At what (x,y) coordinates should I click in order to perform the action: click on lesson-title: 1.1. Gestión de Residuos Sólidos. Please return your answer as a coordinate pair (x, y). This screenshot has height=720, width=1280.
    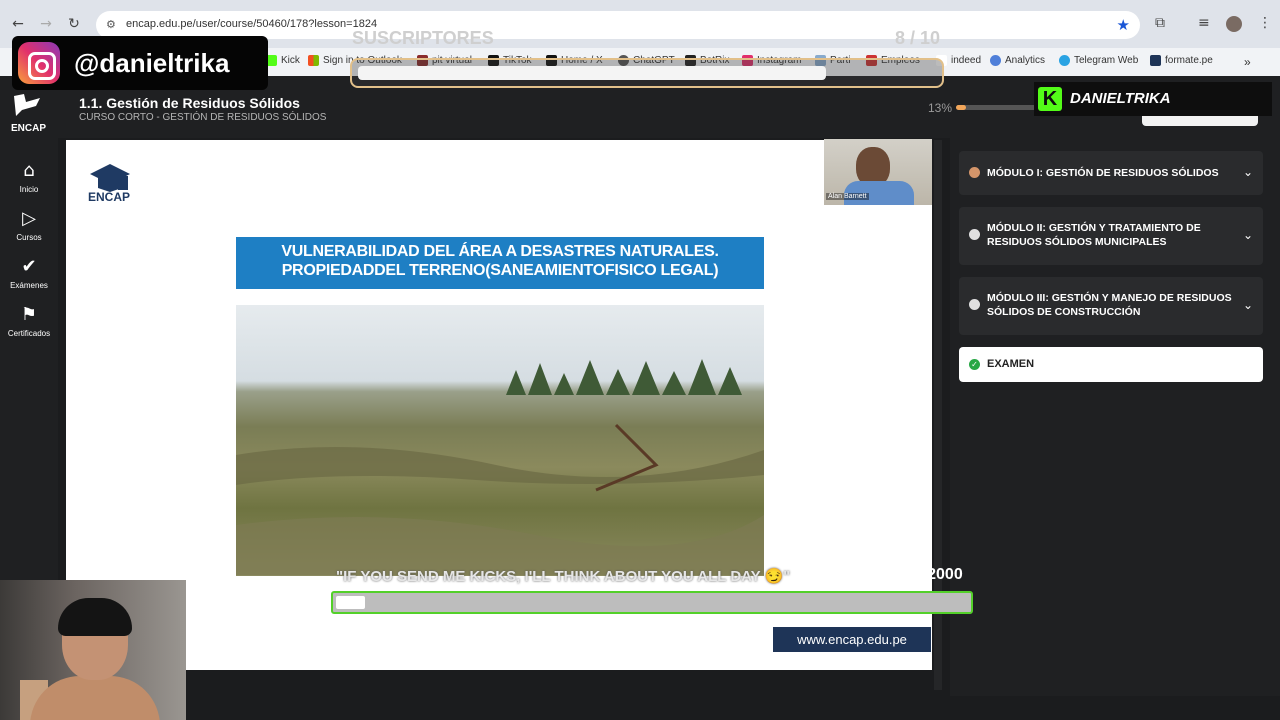
    Looking at the image, I should click on (189, 103).